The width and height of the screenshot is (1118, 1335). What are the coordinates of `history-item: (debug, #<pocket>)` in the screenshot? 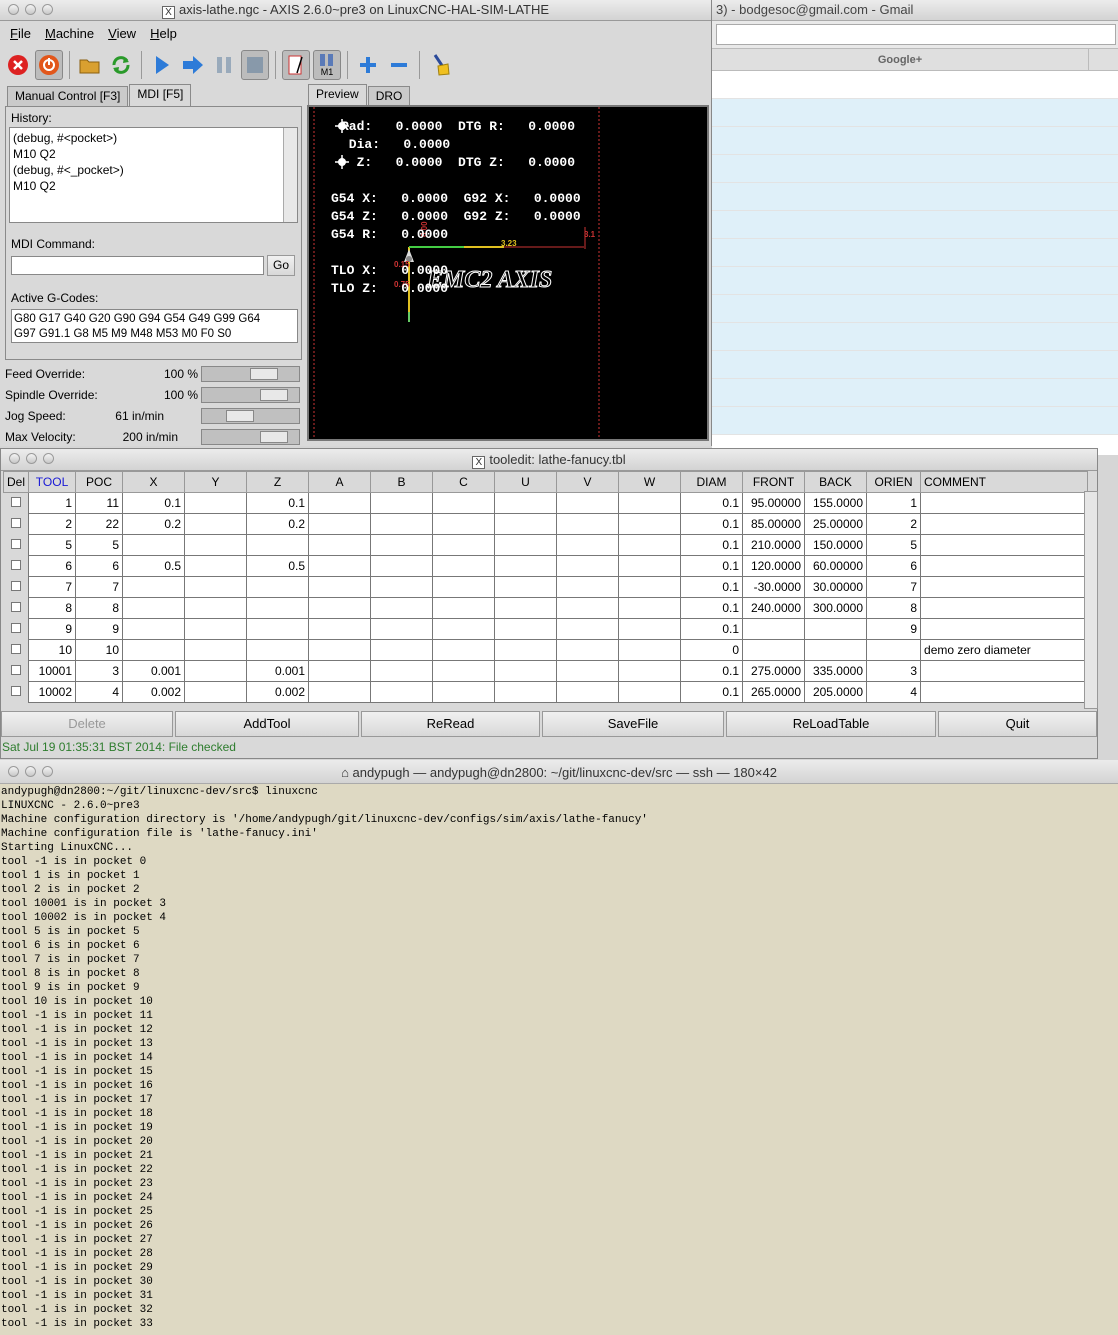 It's located at (68, 138).